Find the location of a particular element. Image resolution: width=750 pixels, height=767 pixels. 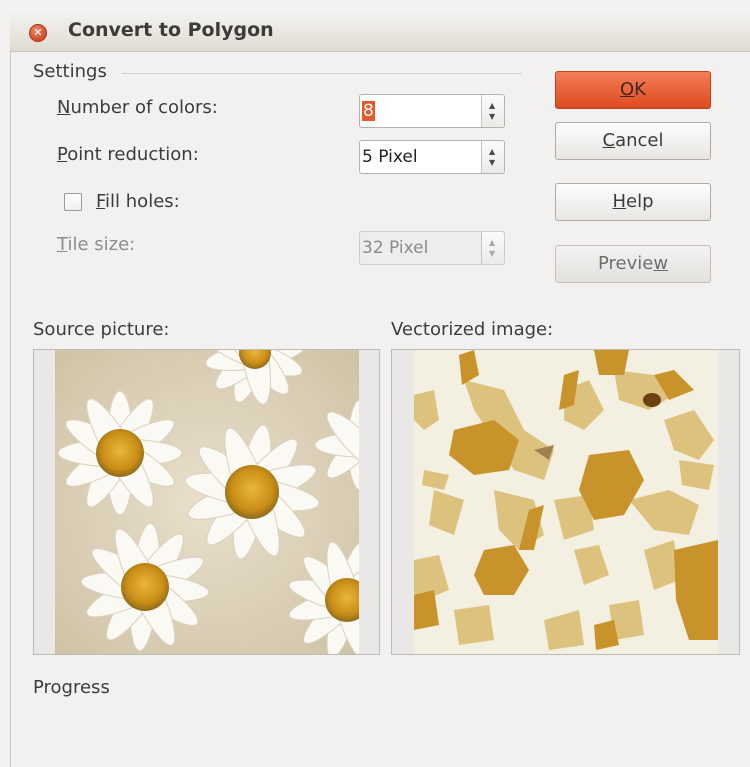

tile-size-stepper: ▲ ▼ is located at coordinates (492, 248).